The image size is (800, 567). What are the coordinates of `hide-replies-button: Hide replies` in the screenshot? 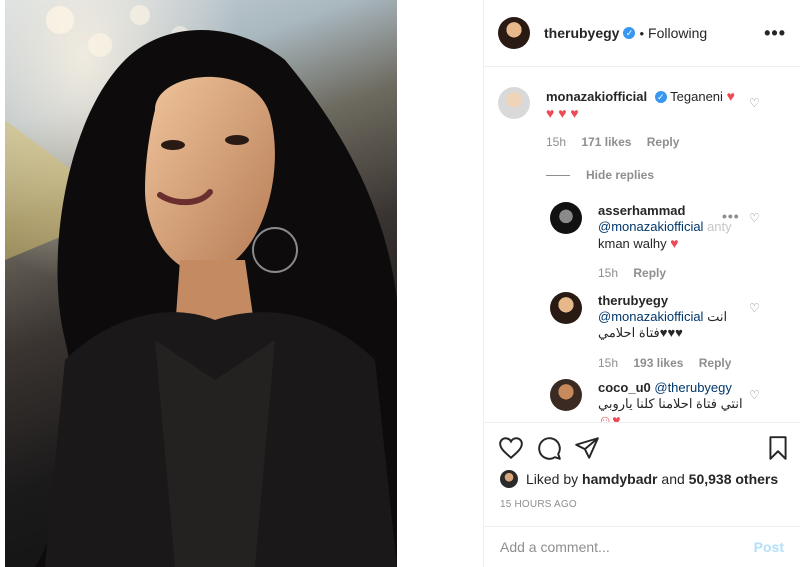 It's located at (600, 175).